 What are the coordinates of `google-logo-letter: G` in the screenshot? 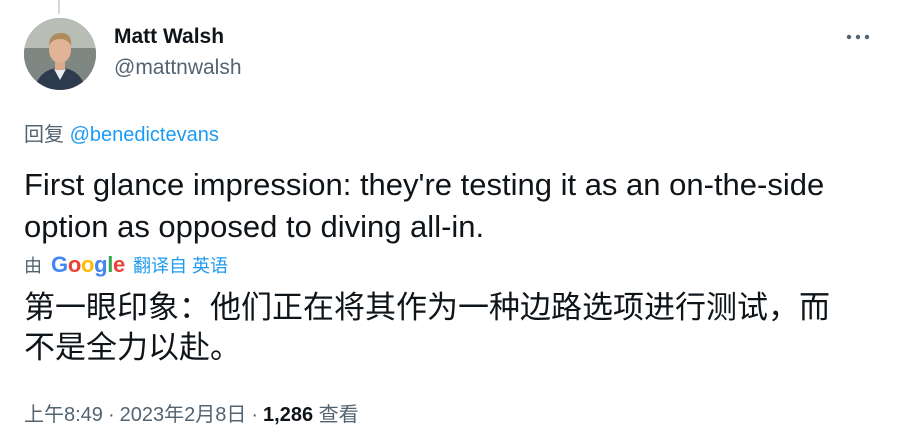 It's located at (59, 264).